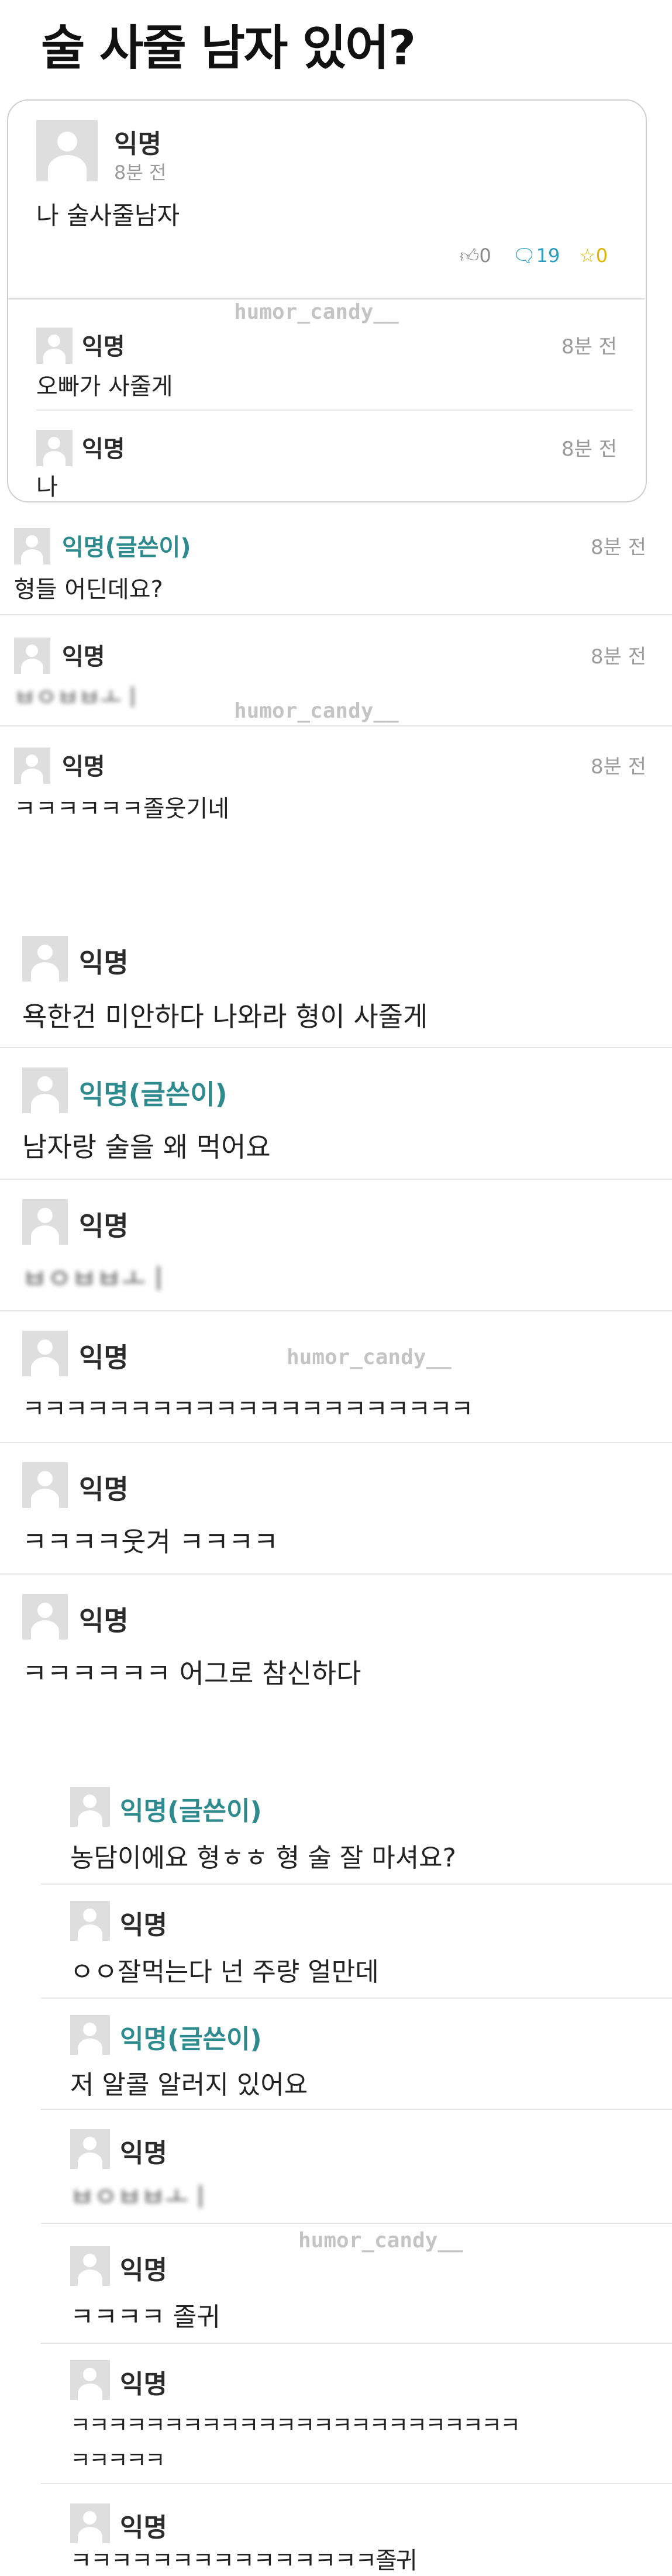  I want to click on like-count: 👍︎0, so click(476, 255).